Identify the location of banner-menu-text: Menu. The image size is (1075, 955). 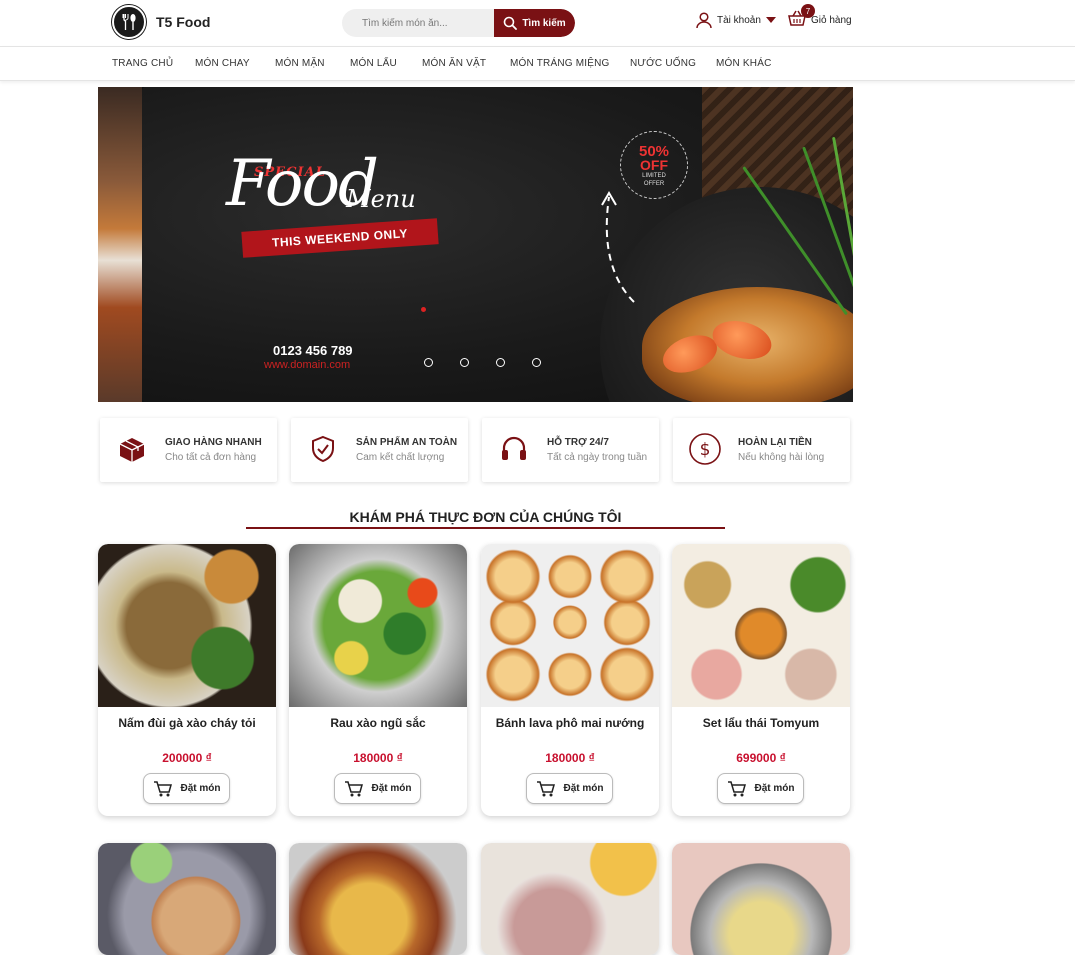
(381, 199).